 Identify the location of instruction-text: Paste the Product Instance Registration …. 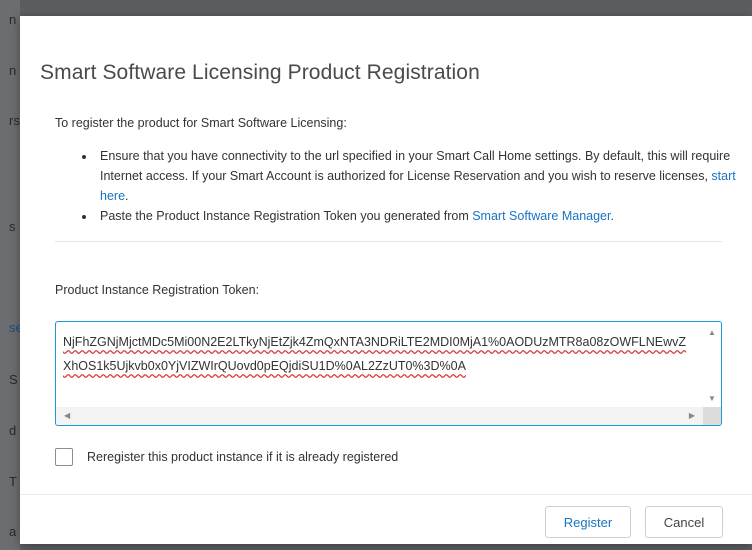
(286, 216).